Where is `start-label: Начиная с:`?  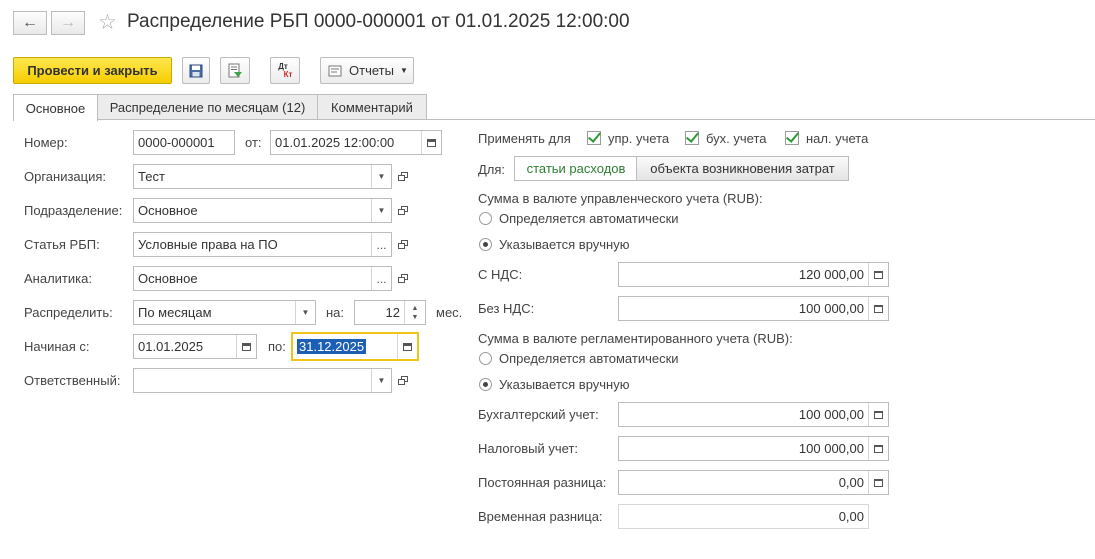
start-label: Начиная с: is located at coordinates (57, 346).